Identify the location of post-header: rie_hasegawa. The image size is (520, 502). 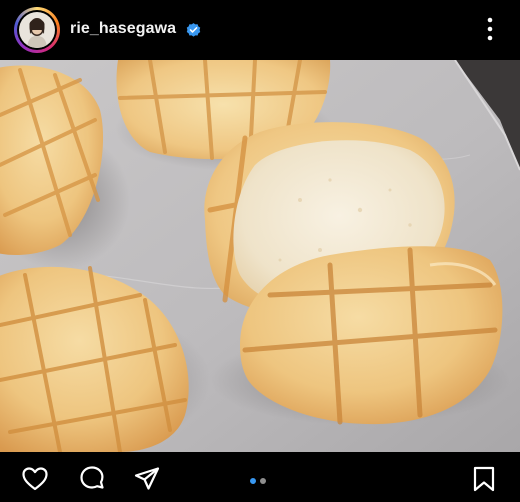
(260, 30).